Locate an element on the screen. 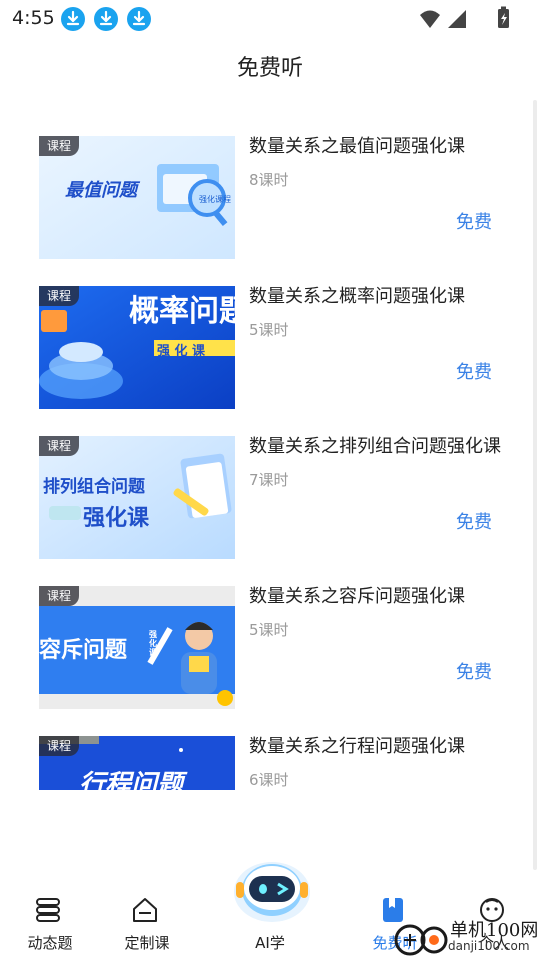  svg-text: 强化课程 is located at coordinates (215, 199).